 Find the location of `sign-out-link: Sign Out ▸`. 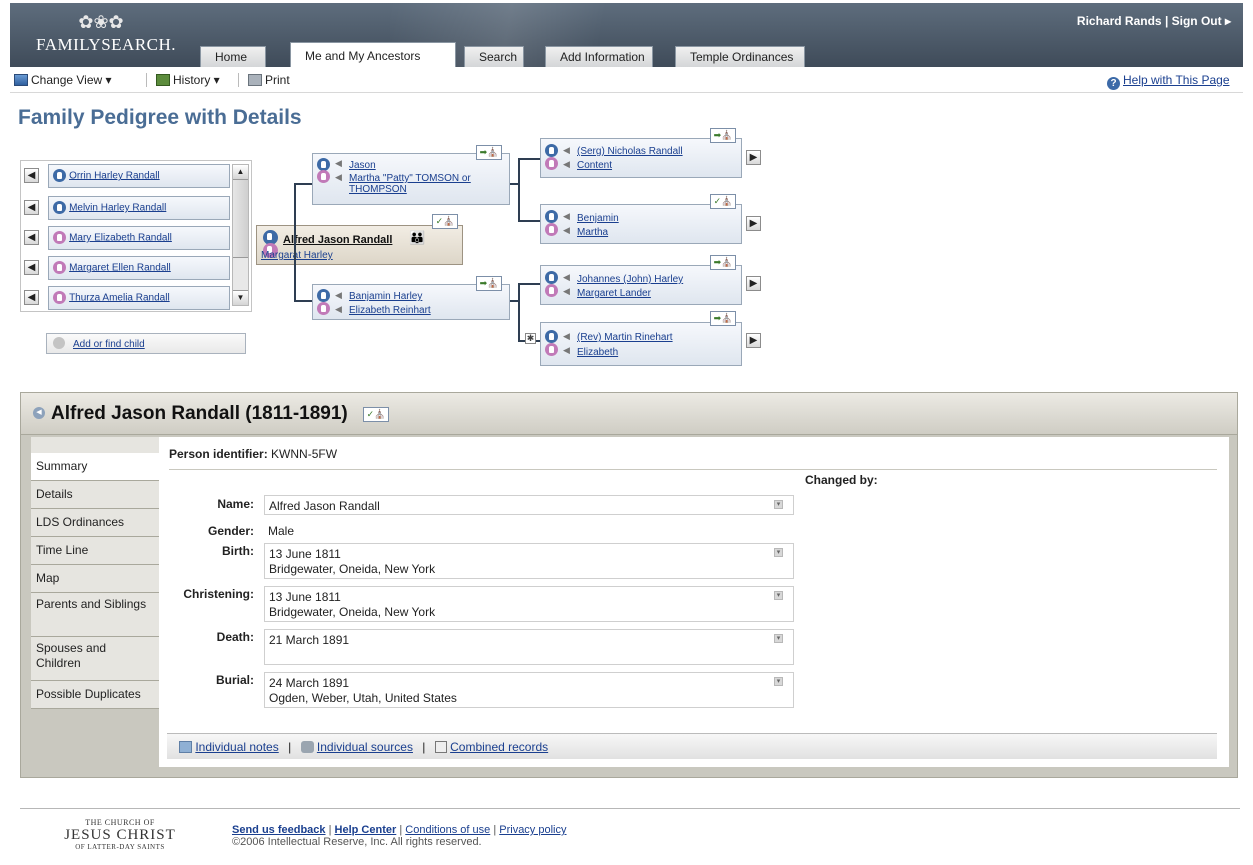

sign-out-link: Sign Out ▸ is located at coordinates (1201, 21).